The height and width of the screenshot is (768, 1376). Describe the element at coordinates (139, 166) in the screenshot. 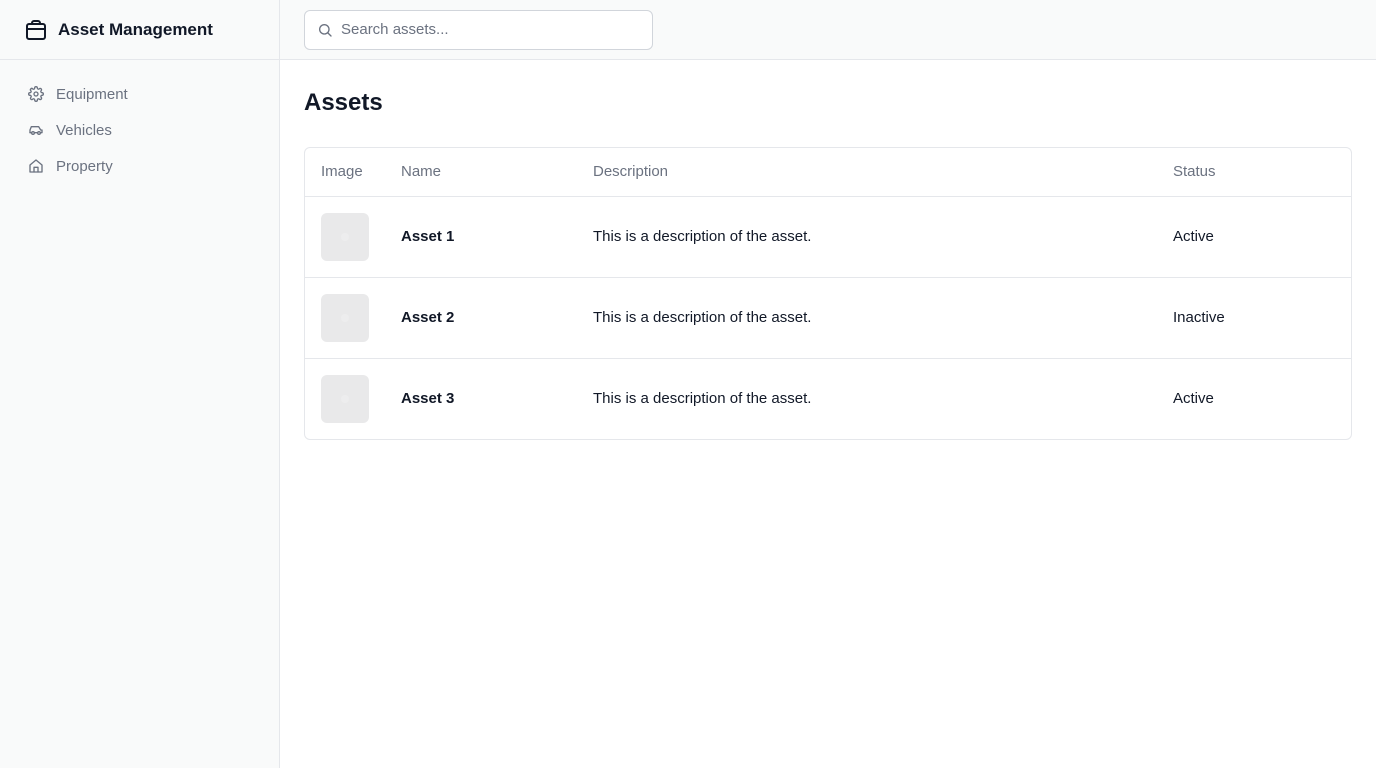

I see `sidebar-item-property: Property` at that location.